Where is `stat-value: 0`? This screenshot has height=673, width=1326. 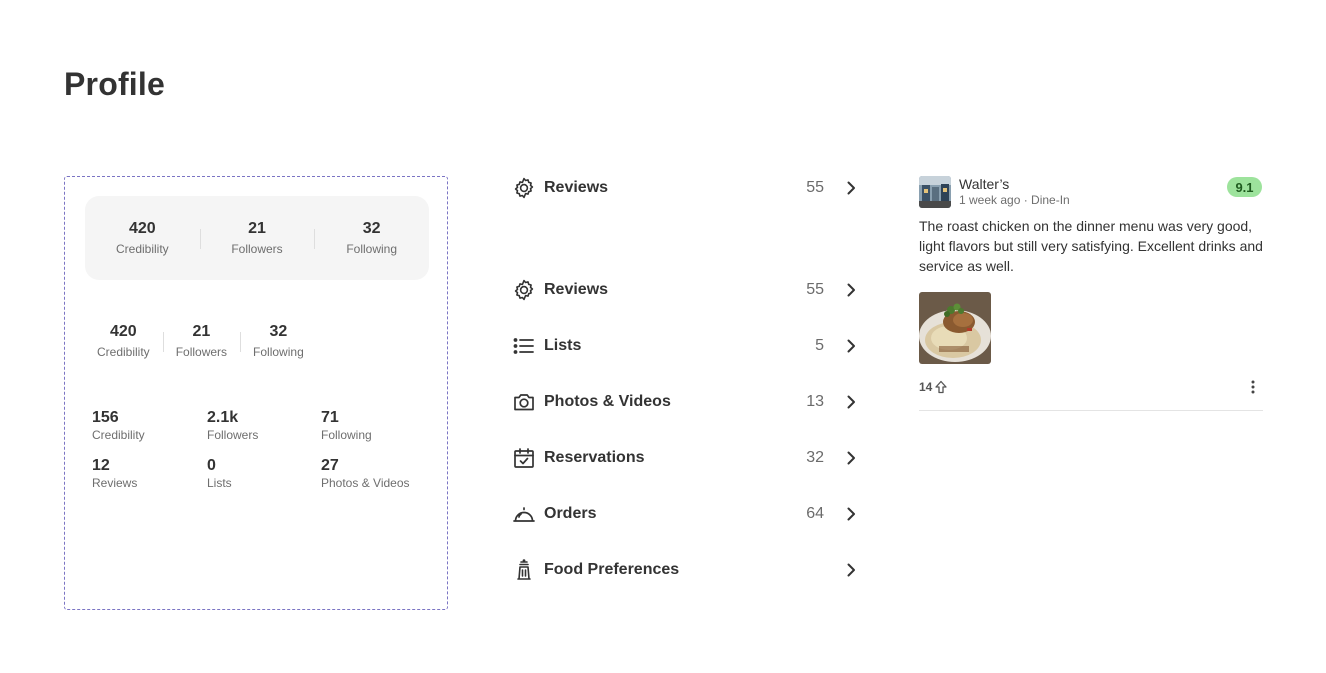
stat-value: 0 is located at coordinates (211, 465).